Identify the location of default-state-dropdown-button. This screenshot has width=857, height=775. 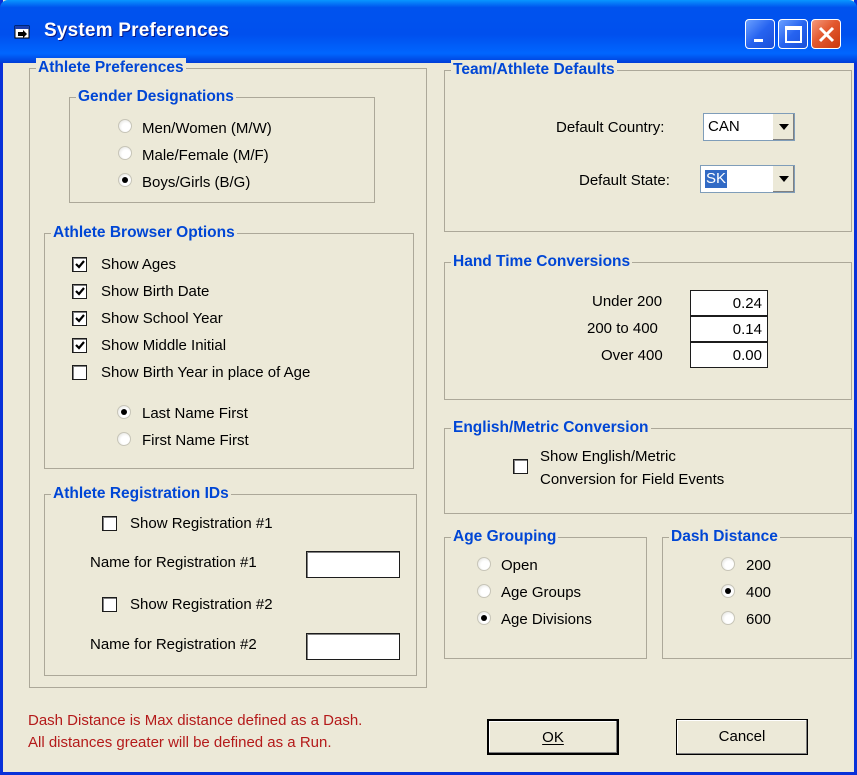
(783, 179).